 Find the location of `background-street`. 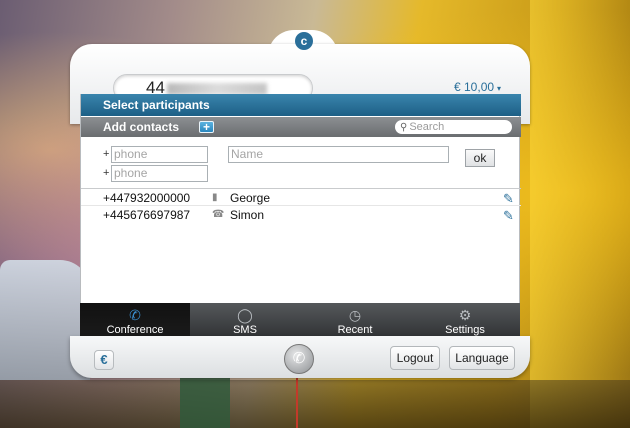

background-street is located at coordinates (315, 404).